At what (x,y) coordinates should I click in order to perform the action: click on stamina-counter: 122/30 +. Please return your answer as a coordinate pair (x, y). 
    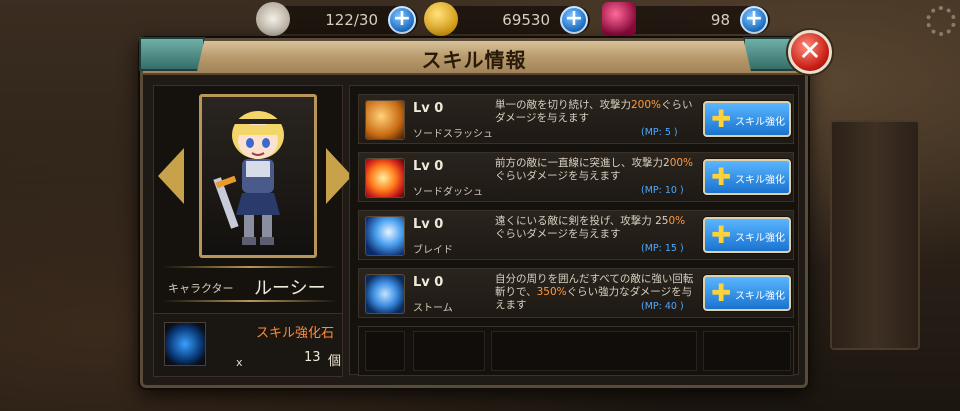
    Looking at the image, I should click on (337, 19).